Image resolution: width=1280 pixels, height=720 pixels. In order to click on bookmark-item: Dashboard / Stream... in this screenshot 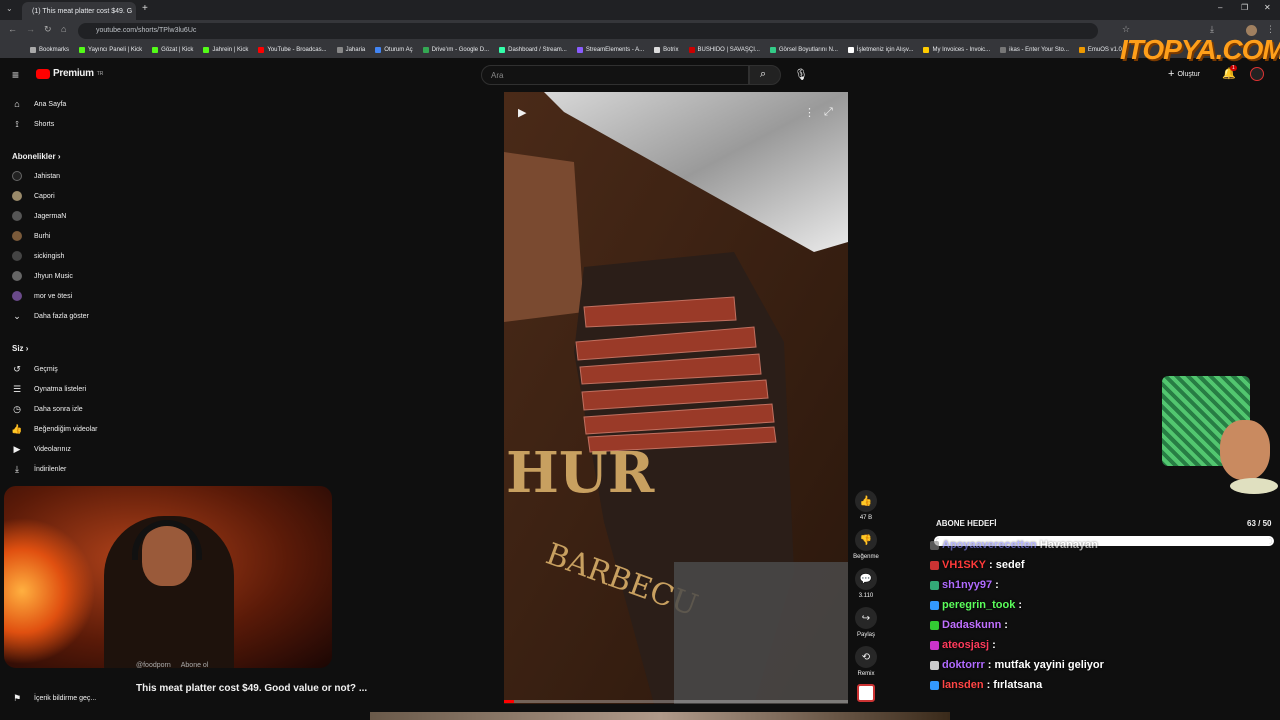, I will do `click(533, 50)`.